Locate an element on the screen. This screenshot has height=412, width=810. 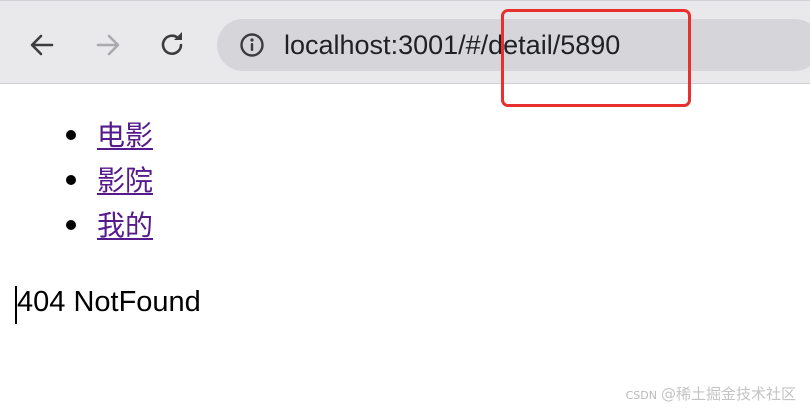
forward-button is located at coordinates (108, 45).